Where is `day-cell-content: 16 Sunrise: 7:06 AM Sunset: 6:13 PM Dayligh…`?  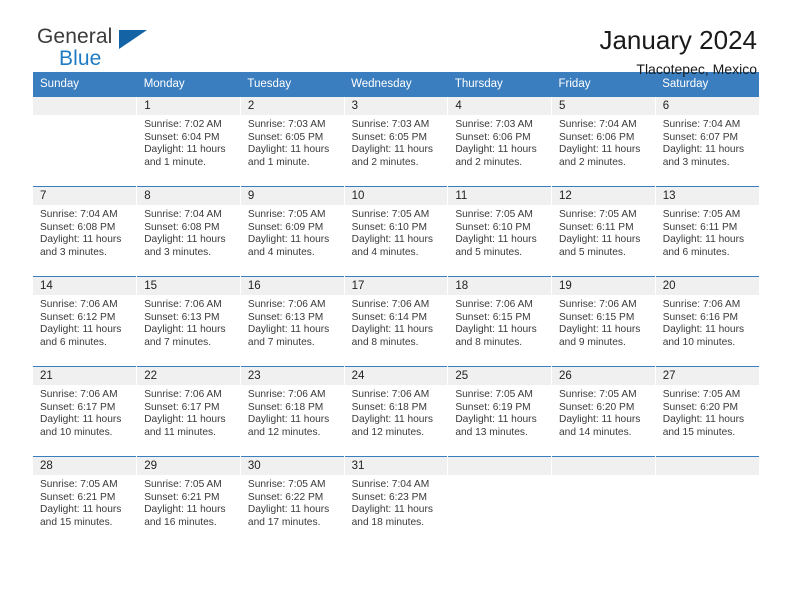 day-cell-content: 16 Sunrise: 7:06 AM Sunset: 6:13 PM Dayligh… is located at coordinates (292, 321).